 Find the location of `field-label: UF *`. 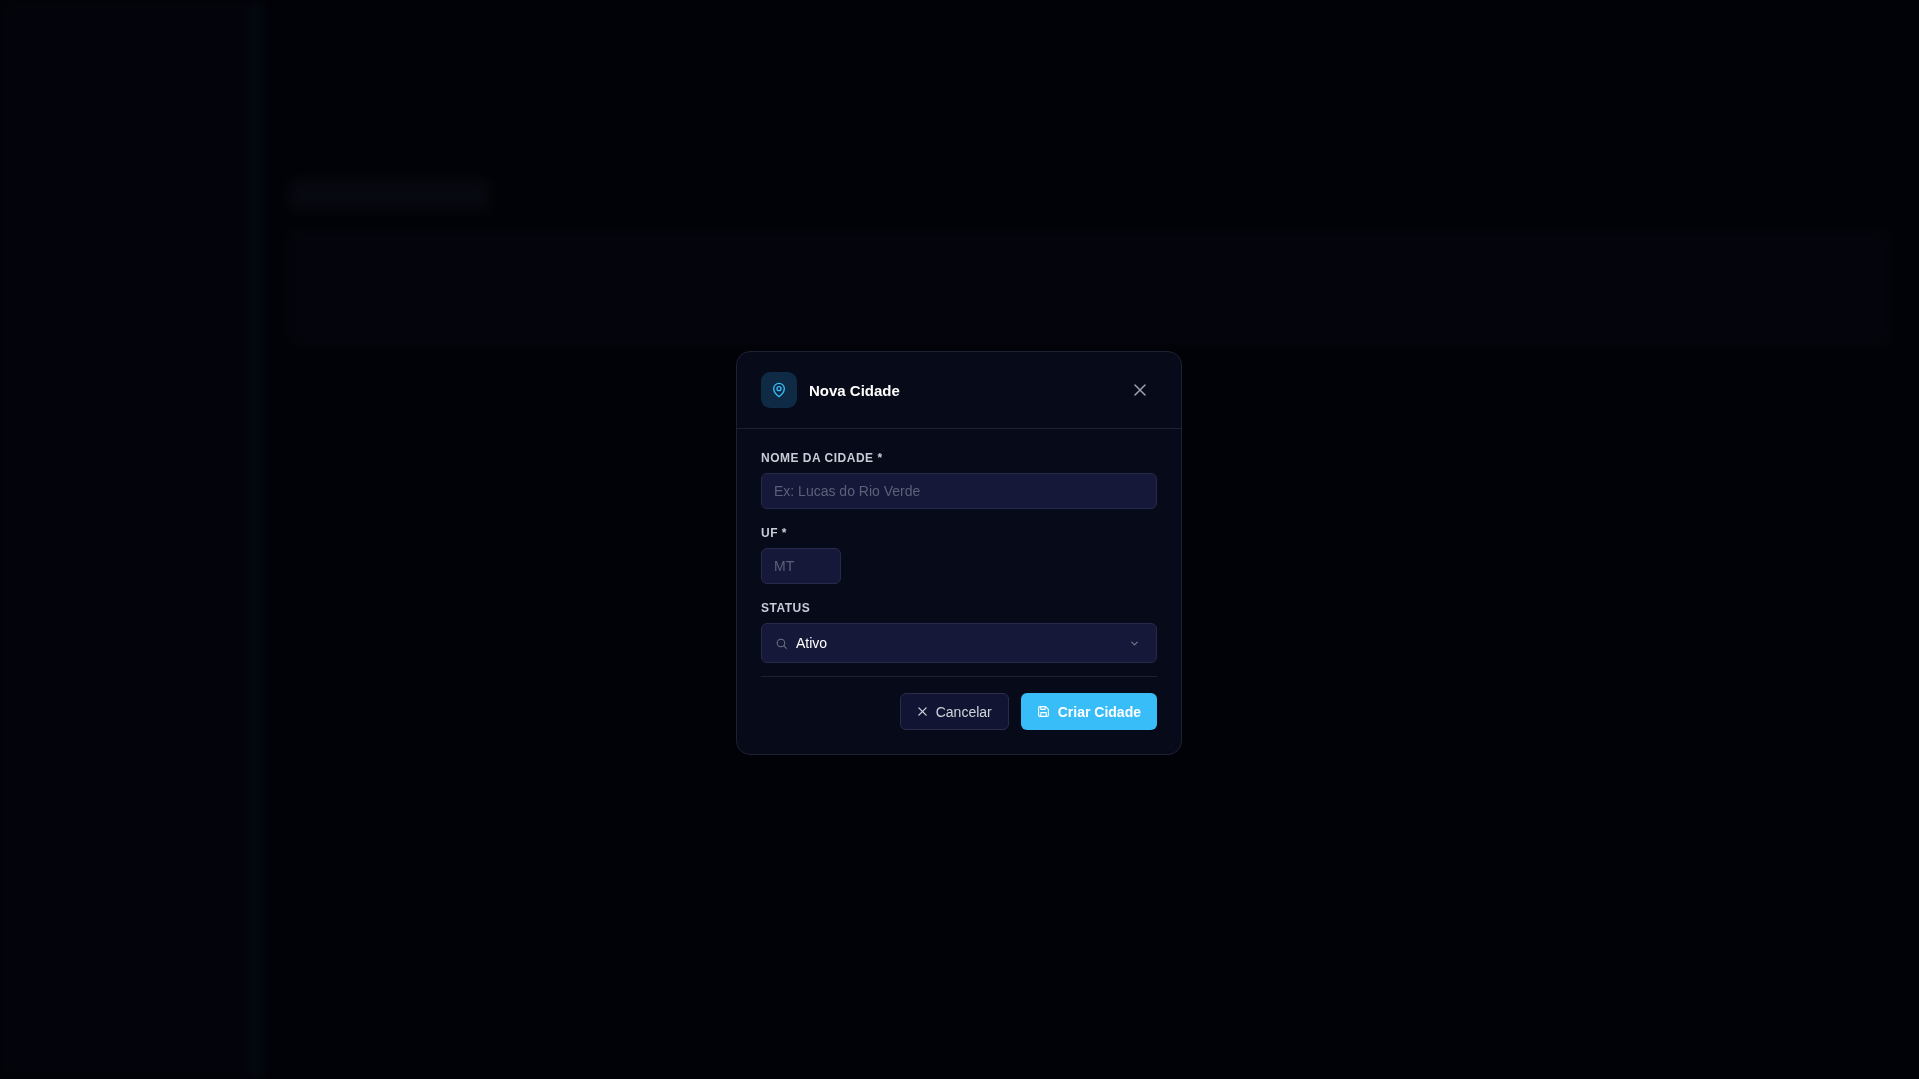

field-label: UF * is located at coordinates (774, 533).